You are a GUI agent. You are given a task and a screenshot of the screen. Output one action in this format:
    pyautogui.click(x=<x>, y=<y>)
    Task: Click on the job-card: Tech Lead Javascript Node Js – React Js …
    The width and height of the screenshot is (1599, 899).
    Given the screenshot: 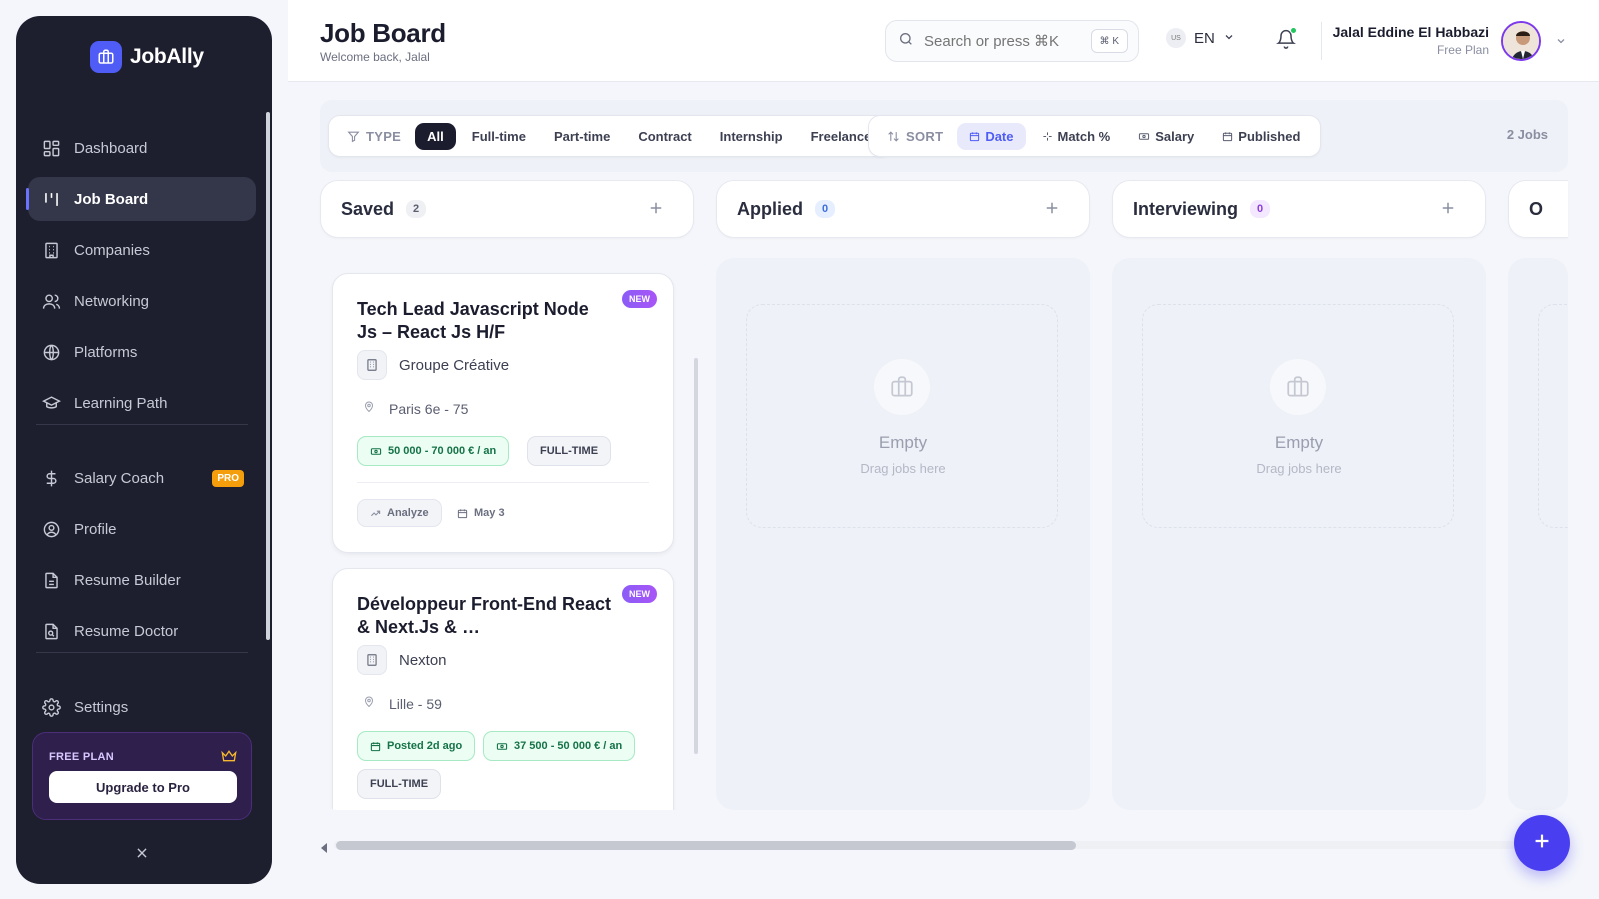 What is the action you would take?
    pyautogui.click(x=503, y=413)
    